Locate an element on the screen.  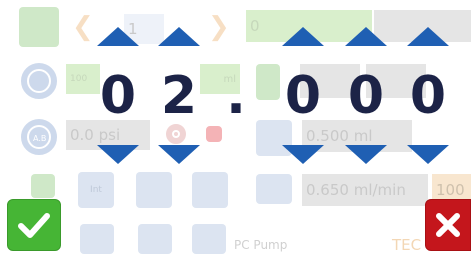
digit-1-decrement-button is located at coordinates (118, 154).